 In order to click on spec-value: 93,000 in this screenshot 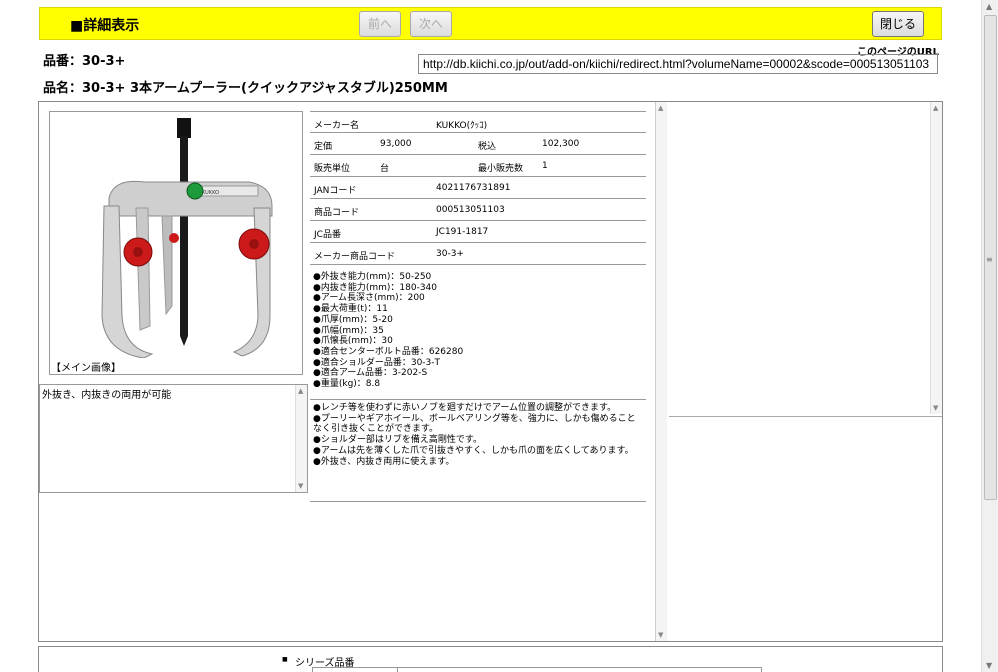, I will do `click(396, 144)`.